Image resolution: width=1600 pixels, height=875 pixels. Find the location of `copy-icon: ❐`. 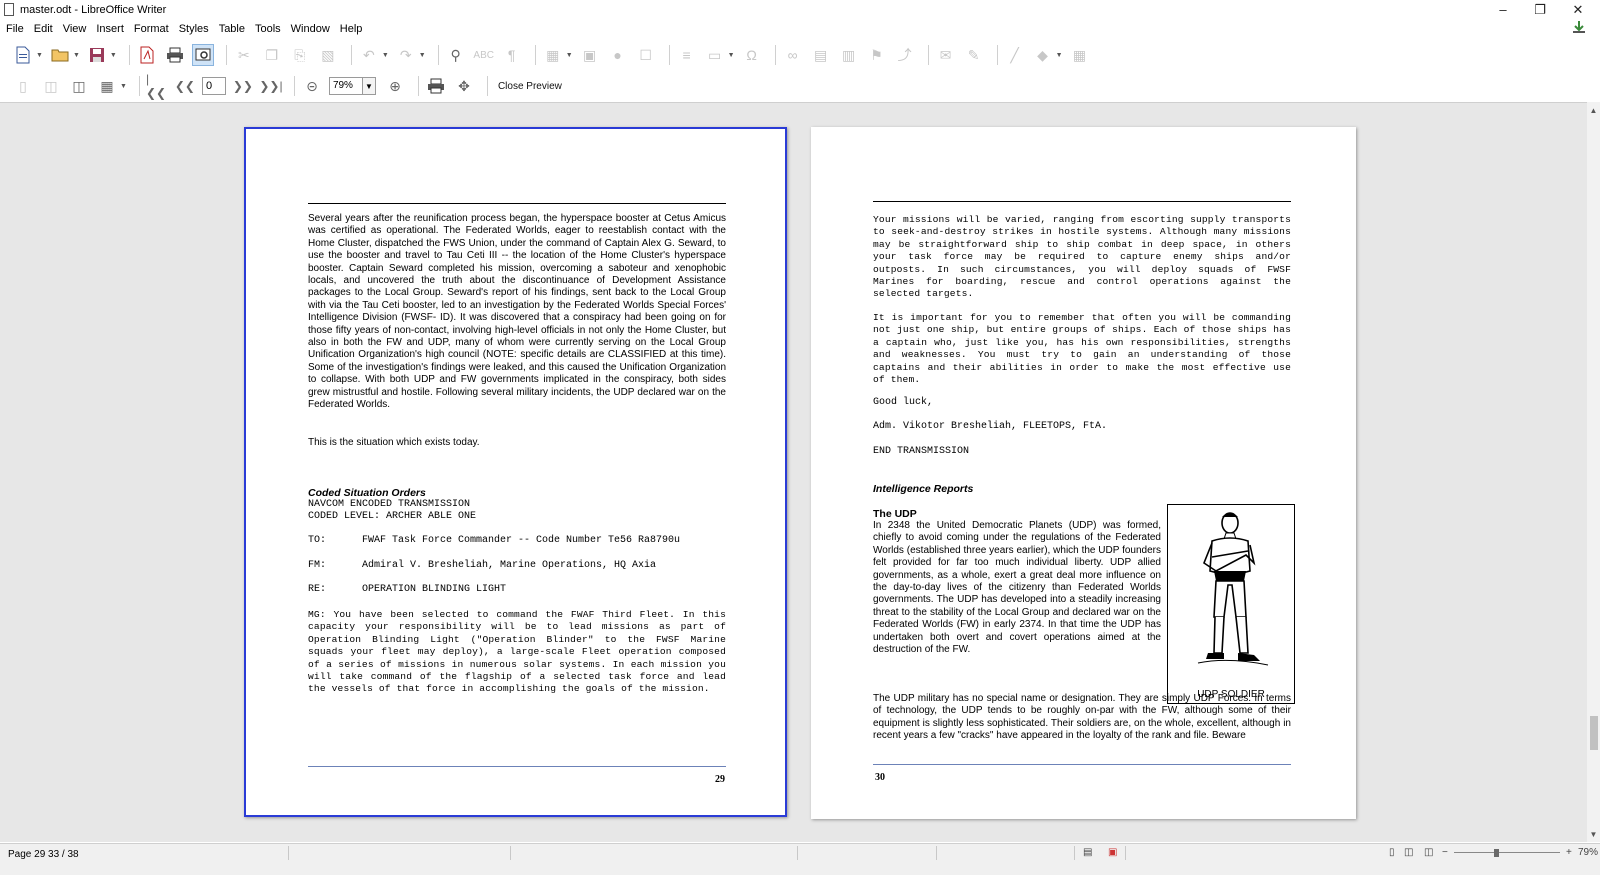

copy-icon: ❐ is located at coordinates (272, 55).